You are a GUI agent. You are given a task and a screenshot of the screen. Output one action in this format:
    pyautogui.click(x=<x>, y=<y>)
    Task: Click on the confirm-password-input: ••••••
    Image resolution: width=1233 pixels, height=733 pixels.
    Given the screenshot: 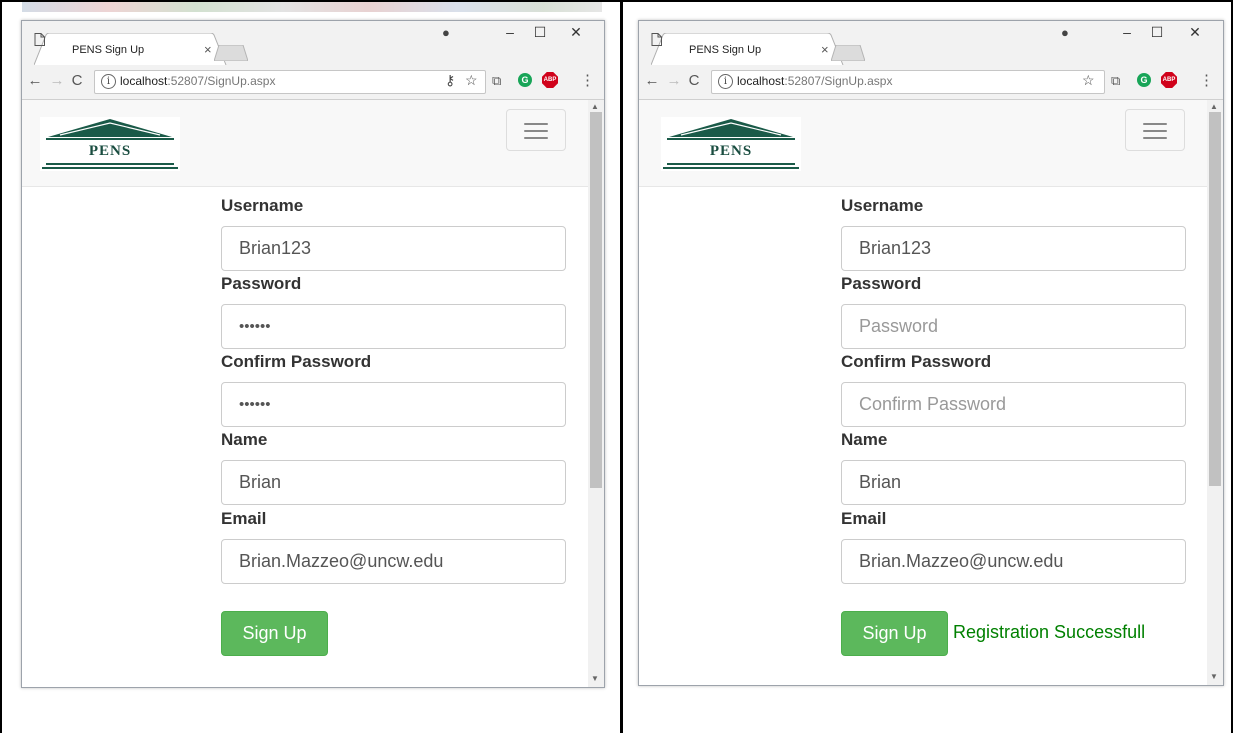 What is the action you would take?
    pyautogui.click(x=393, y=404)
    